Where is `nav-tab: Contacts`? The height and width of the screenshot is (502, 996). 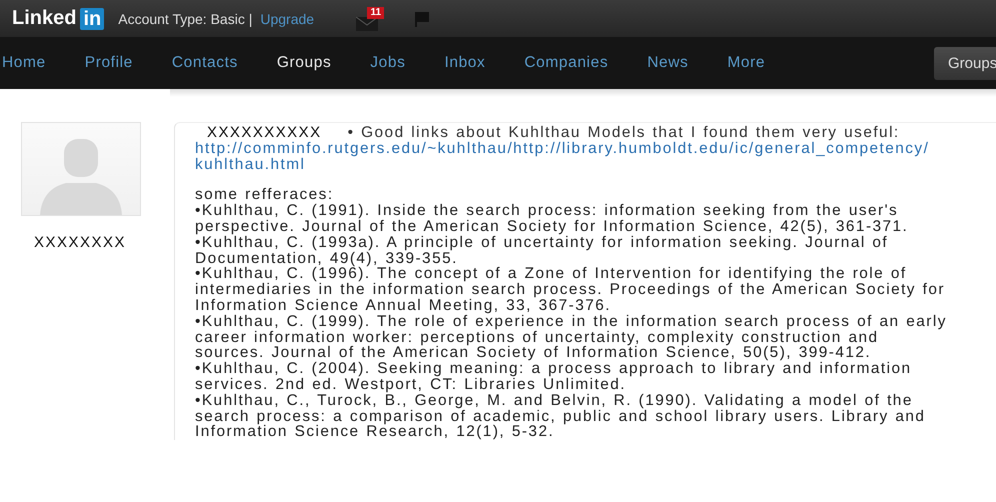
nav-tab: Contacts is located at coordinates (205, 63).